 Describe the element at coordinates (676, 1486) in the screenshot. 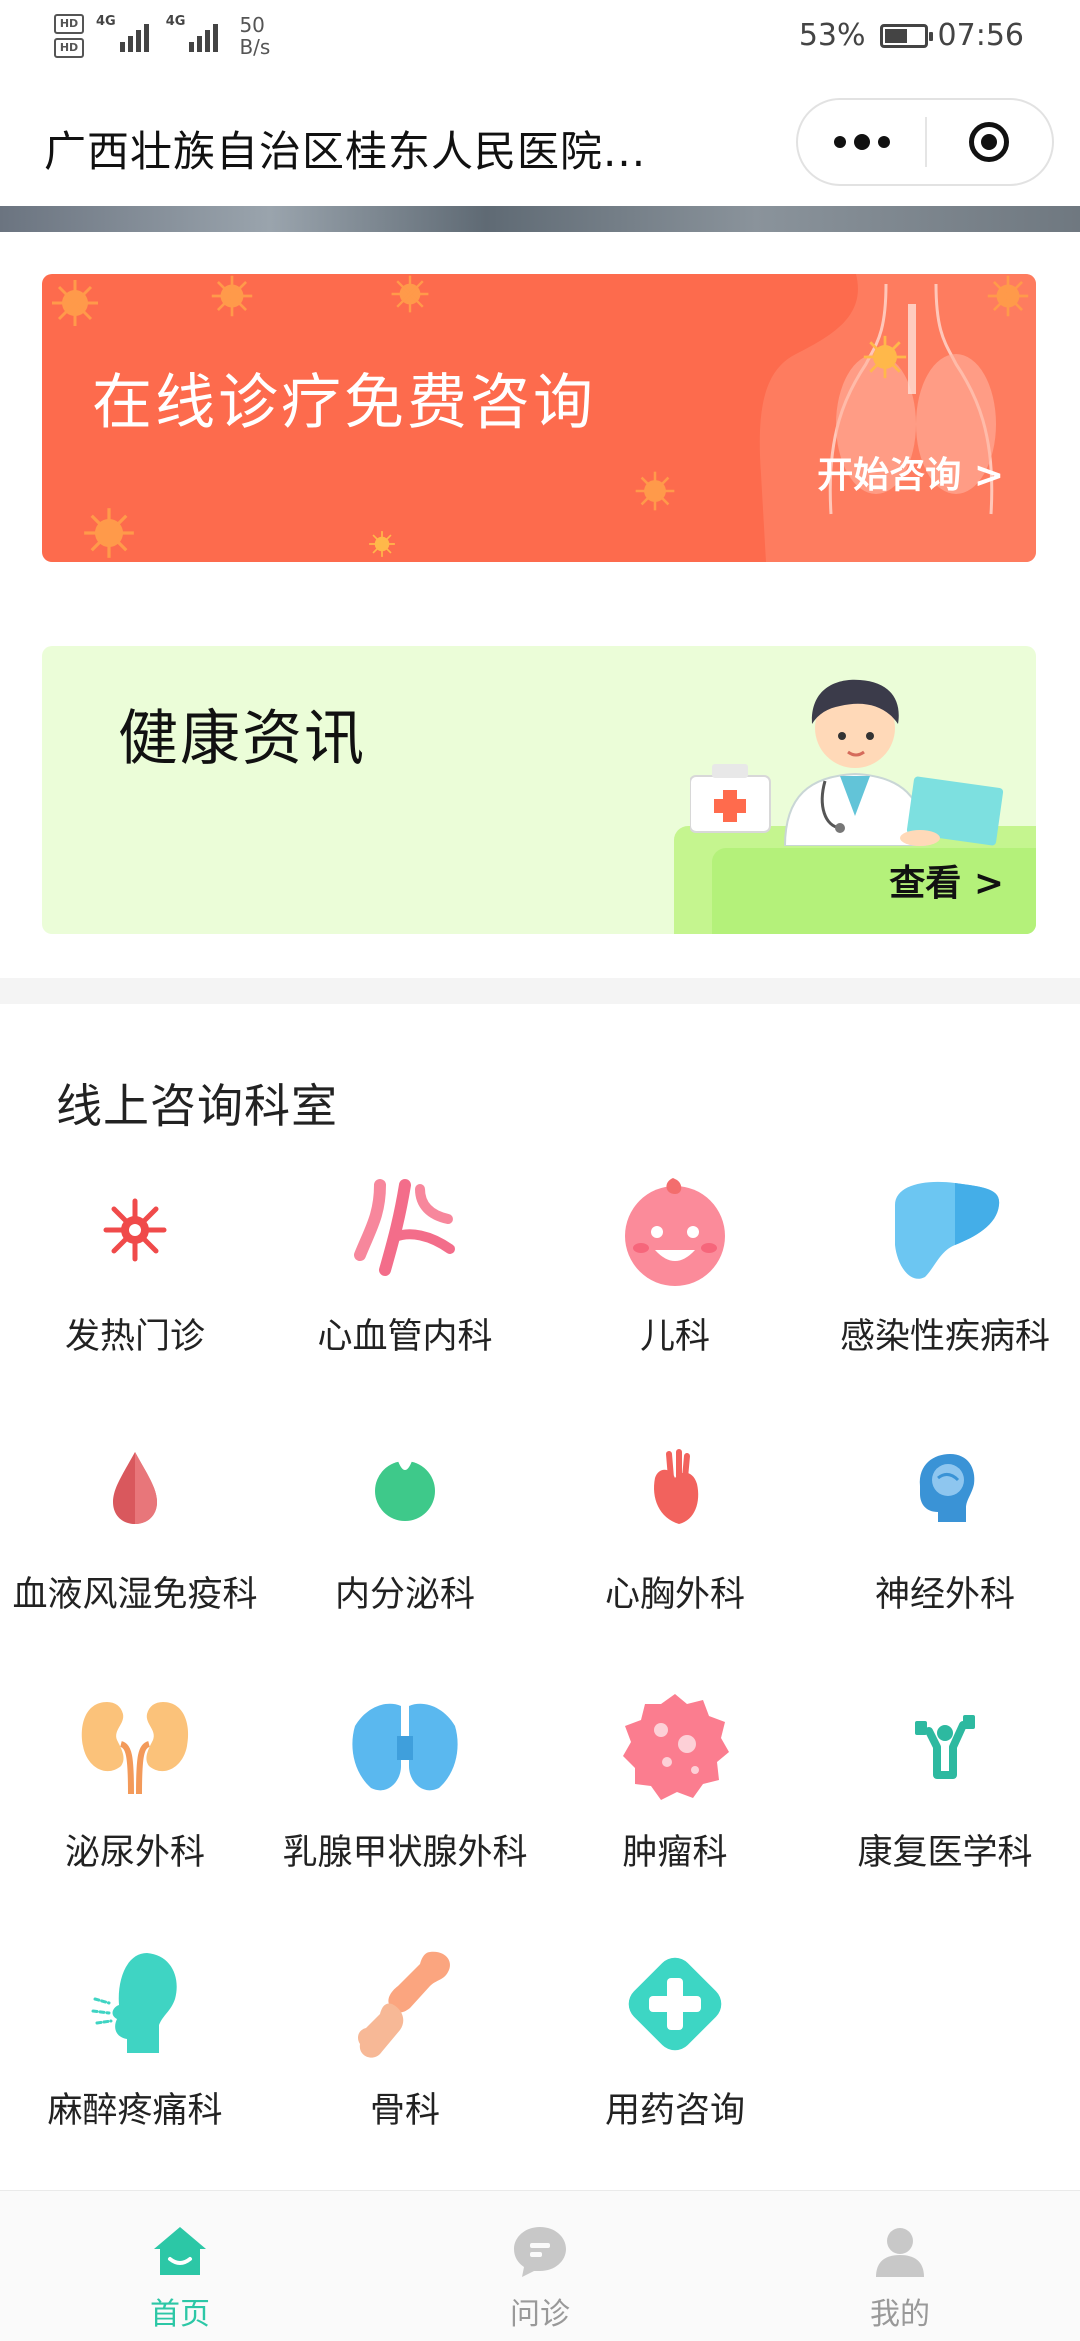

I see `heart-icon` at that location.